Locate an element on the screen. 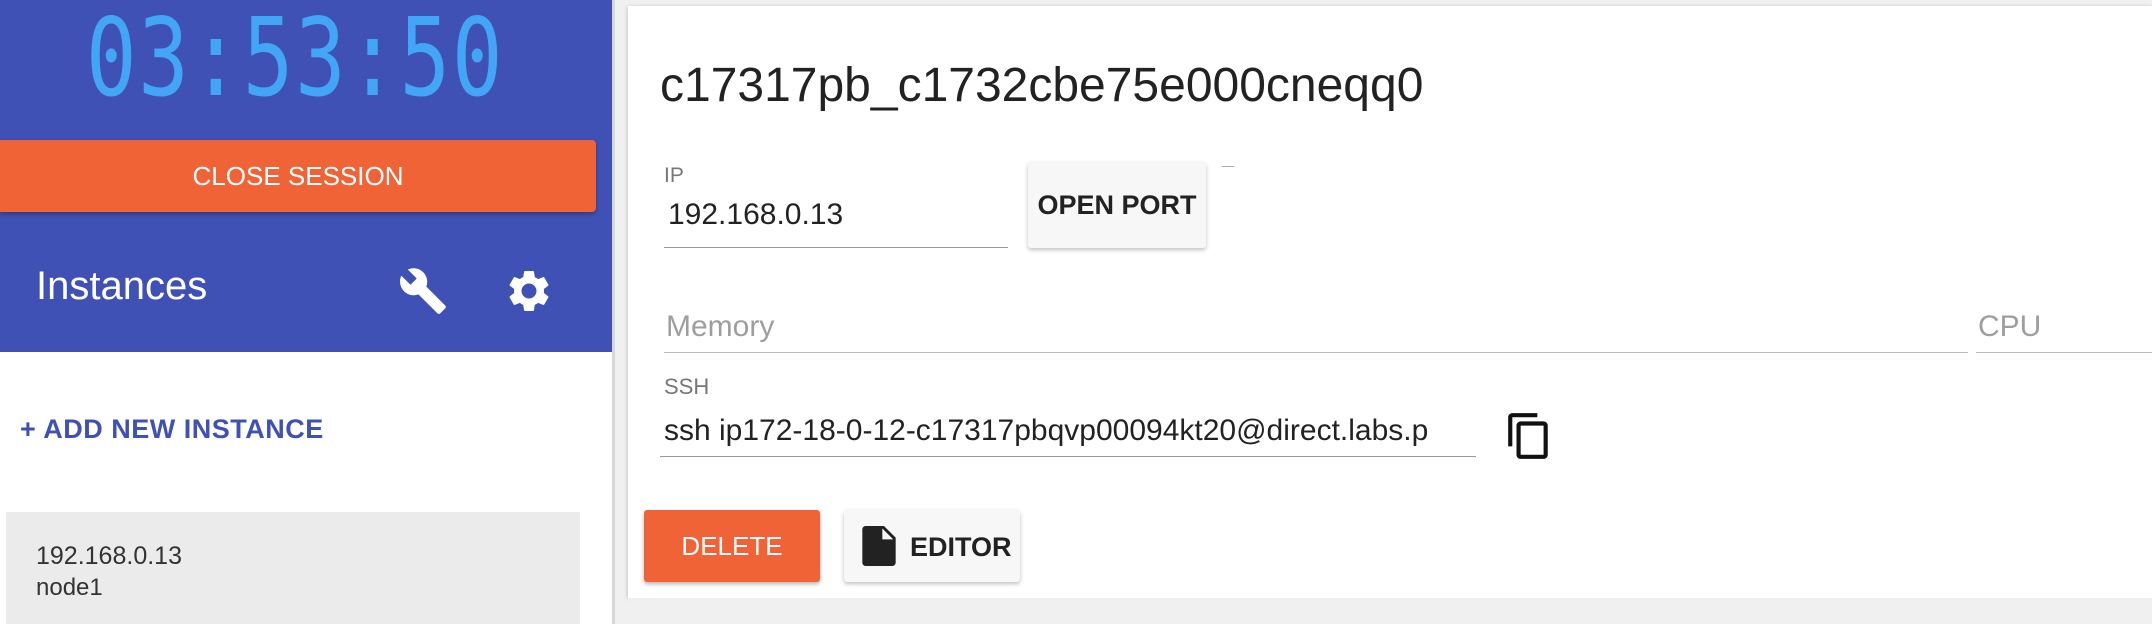 The image size is (2152, 624). editor-button: EDITOR is located at coordinates (932, 546).